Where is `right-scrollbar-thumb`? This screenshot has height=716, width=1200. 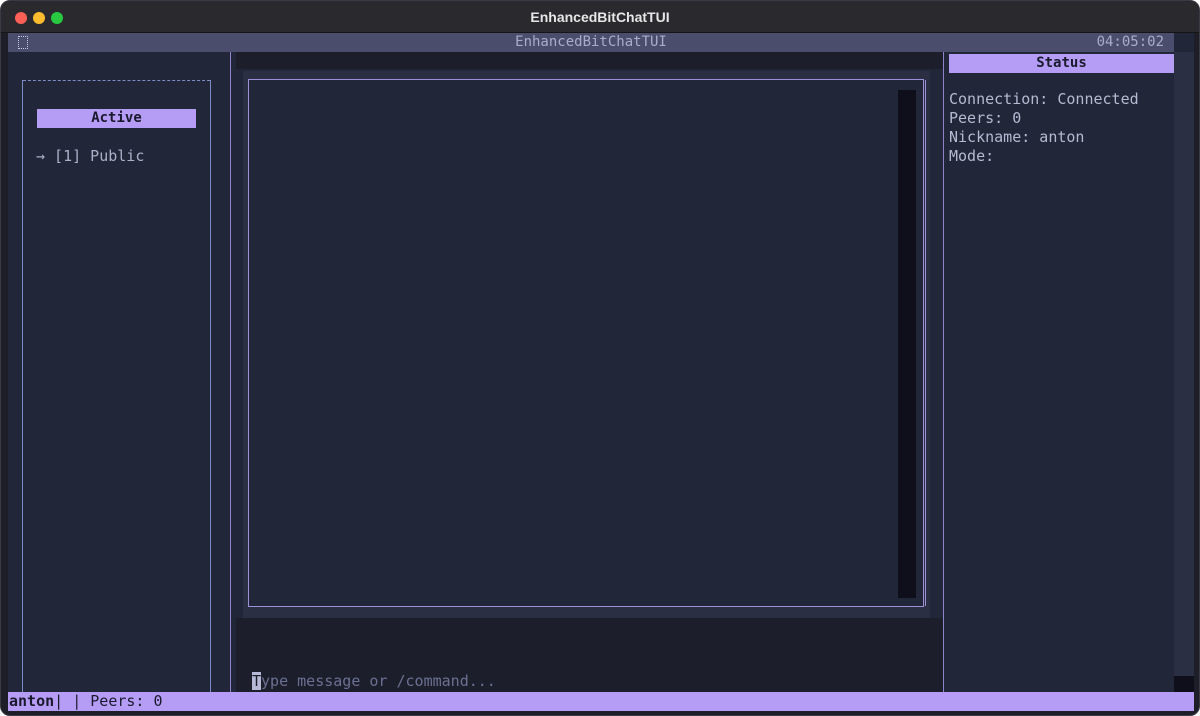
right-scrollbar-thumb is located at coordinates (1184, 684).